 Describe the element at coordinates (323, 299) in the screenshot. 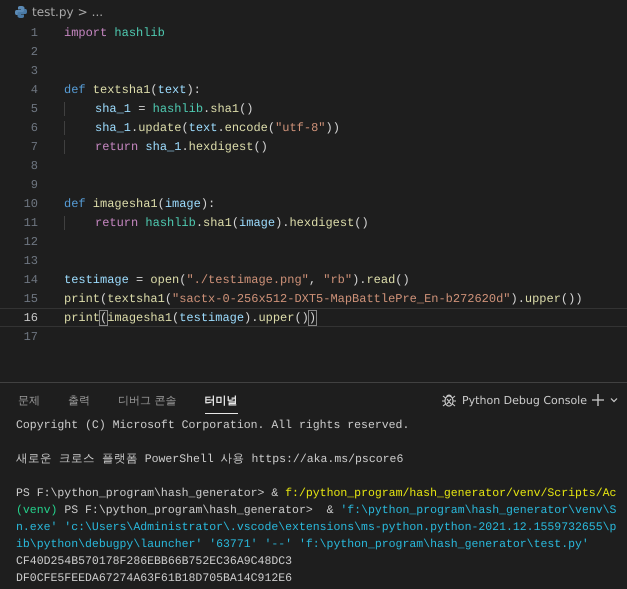

I see `code-line: print(textsha1("sactx-0-256x512-DXT5-MapBattlePre_En-b272620d").upper())` at that location.